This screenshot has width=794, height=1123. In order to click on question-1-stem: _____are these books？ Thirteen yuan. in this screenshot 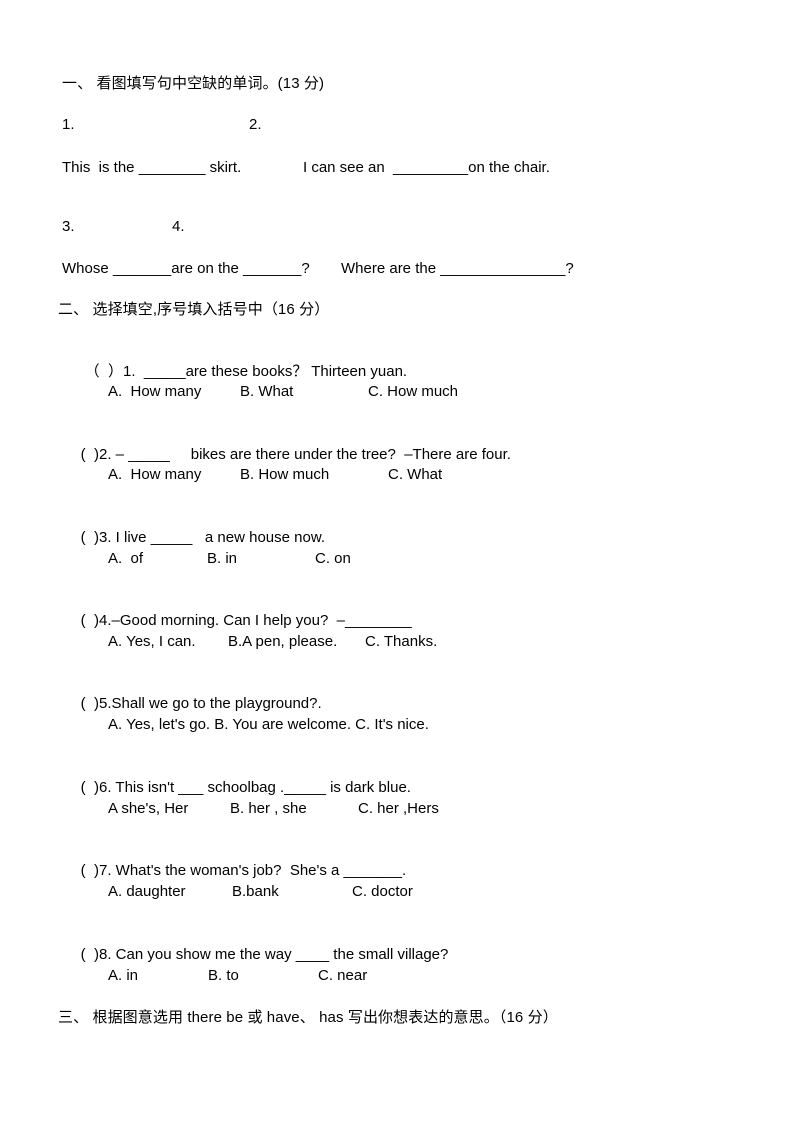, I will do `click(271, 371)`.